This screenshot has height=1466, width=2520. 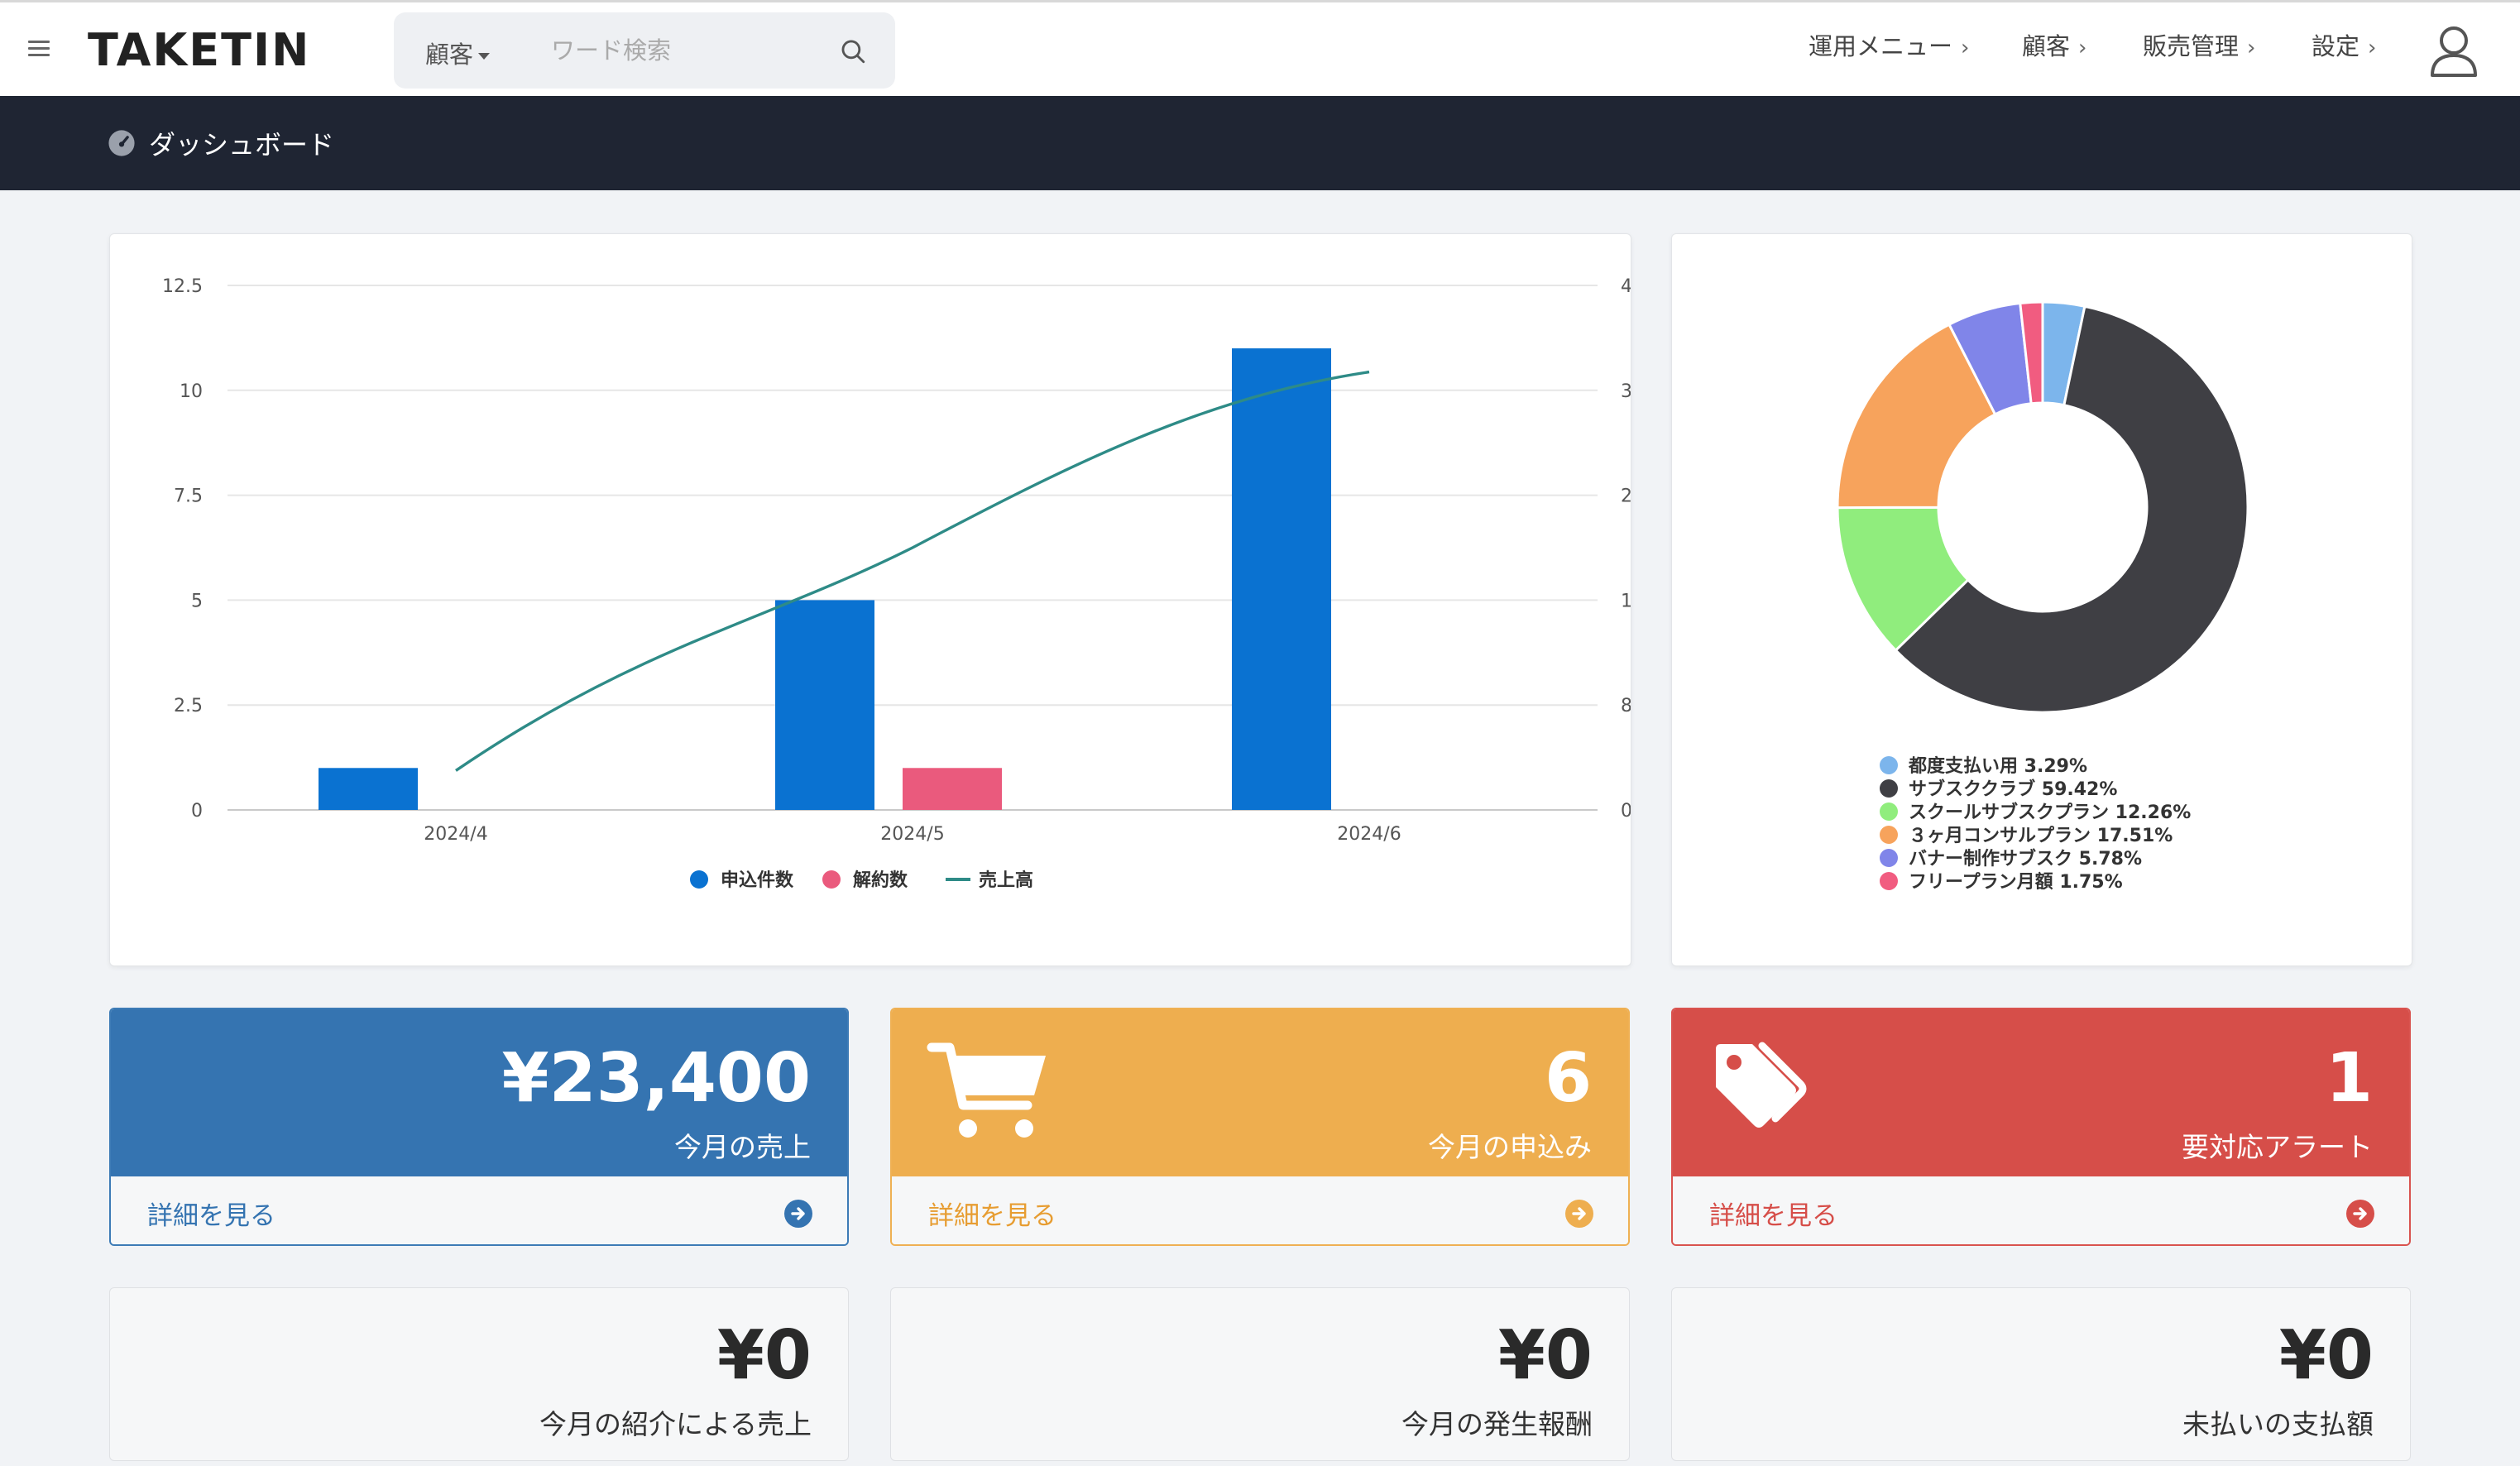 What do you see at coordinates (121, 143) in the screenshot?
I see `dashboard-gauge-icon` at bounding box center [121, 143].